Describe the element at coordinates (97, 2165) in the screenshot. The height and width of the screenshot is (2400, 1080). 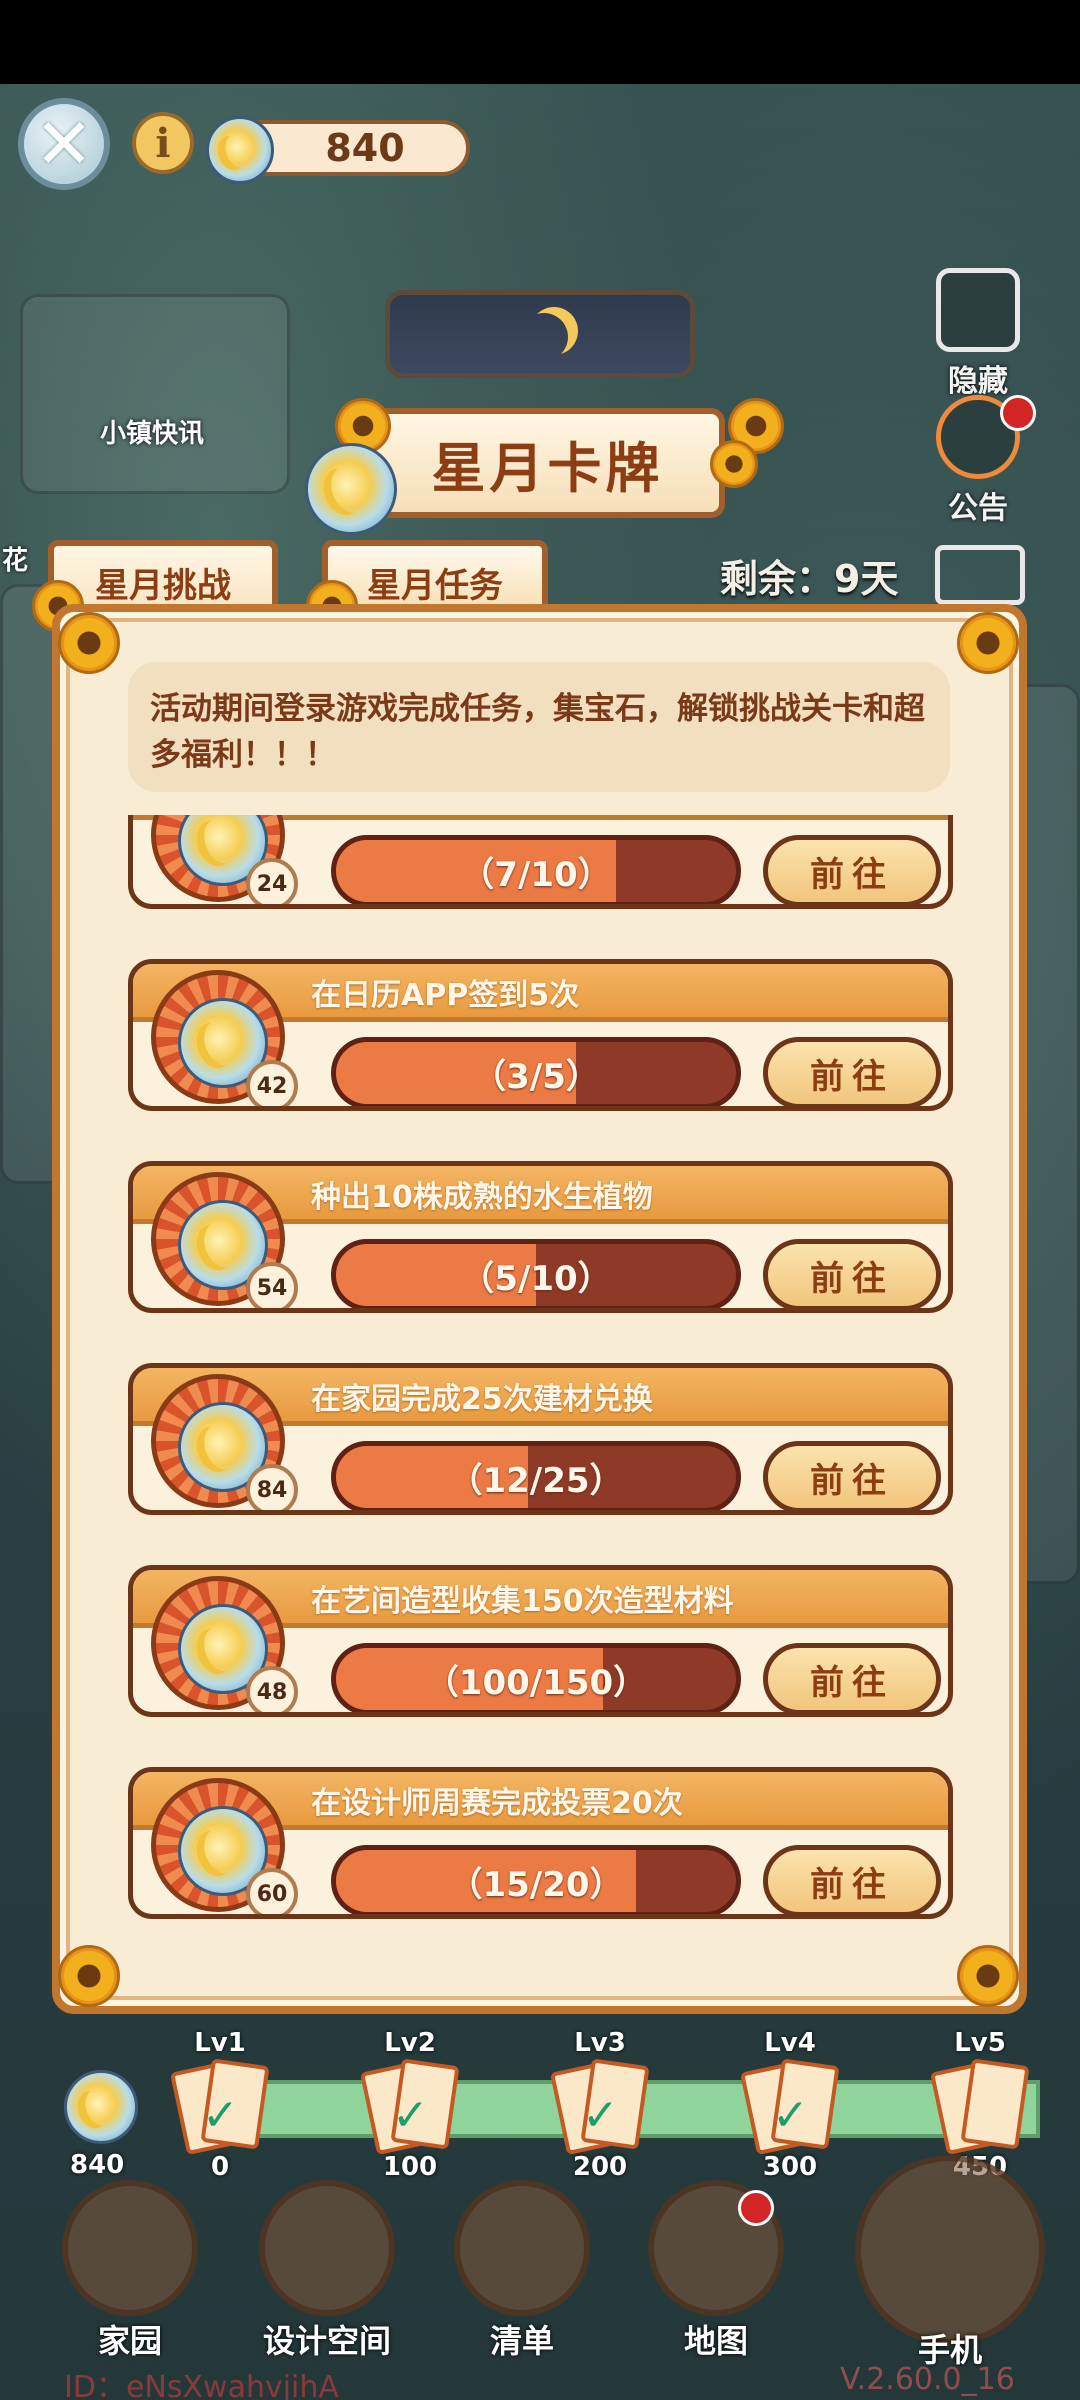
I see `track-amount: 840` at that location.